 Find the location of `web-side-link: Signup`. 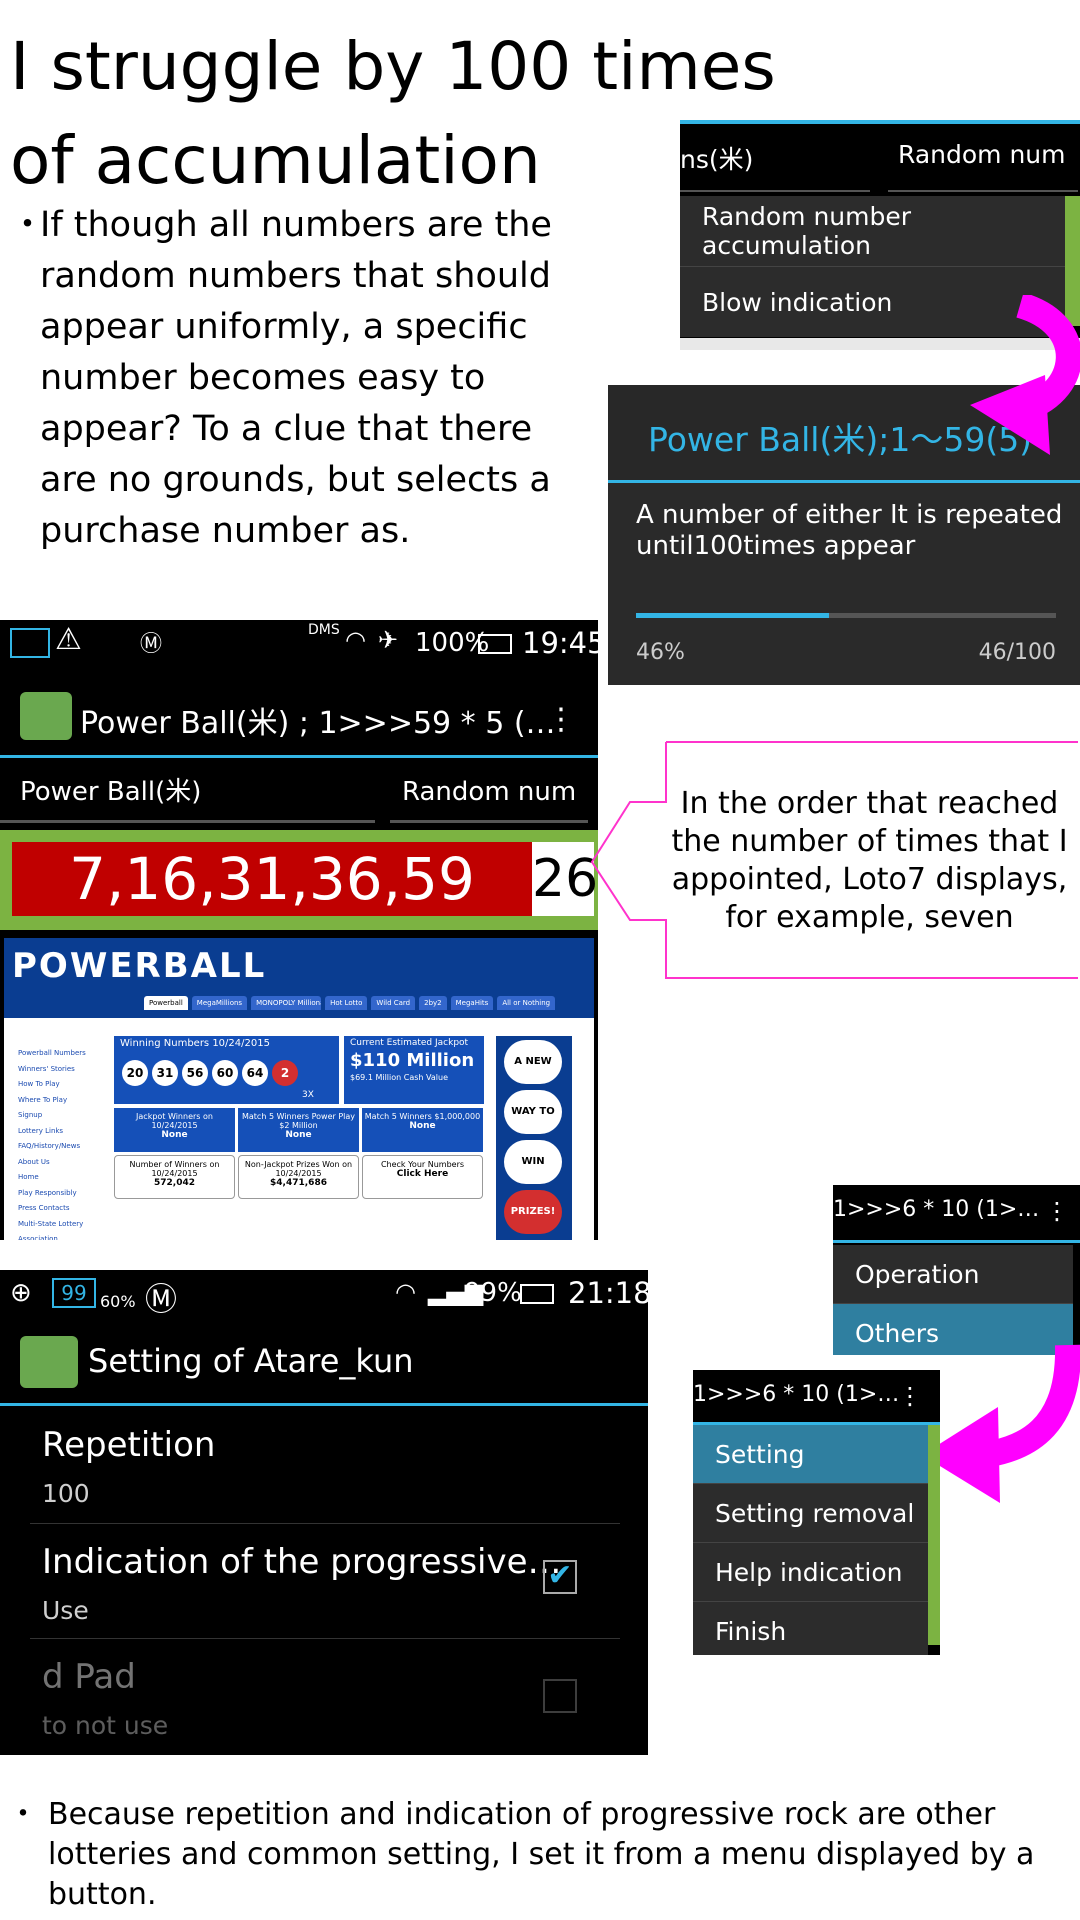

web-side-link: Signup is located at coordinates (65, 1116).